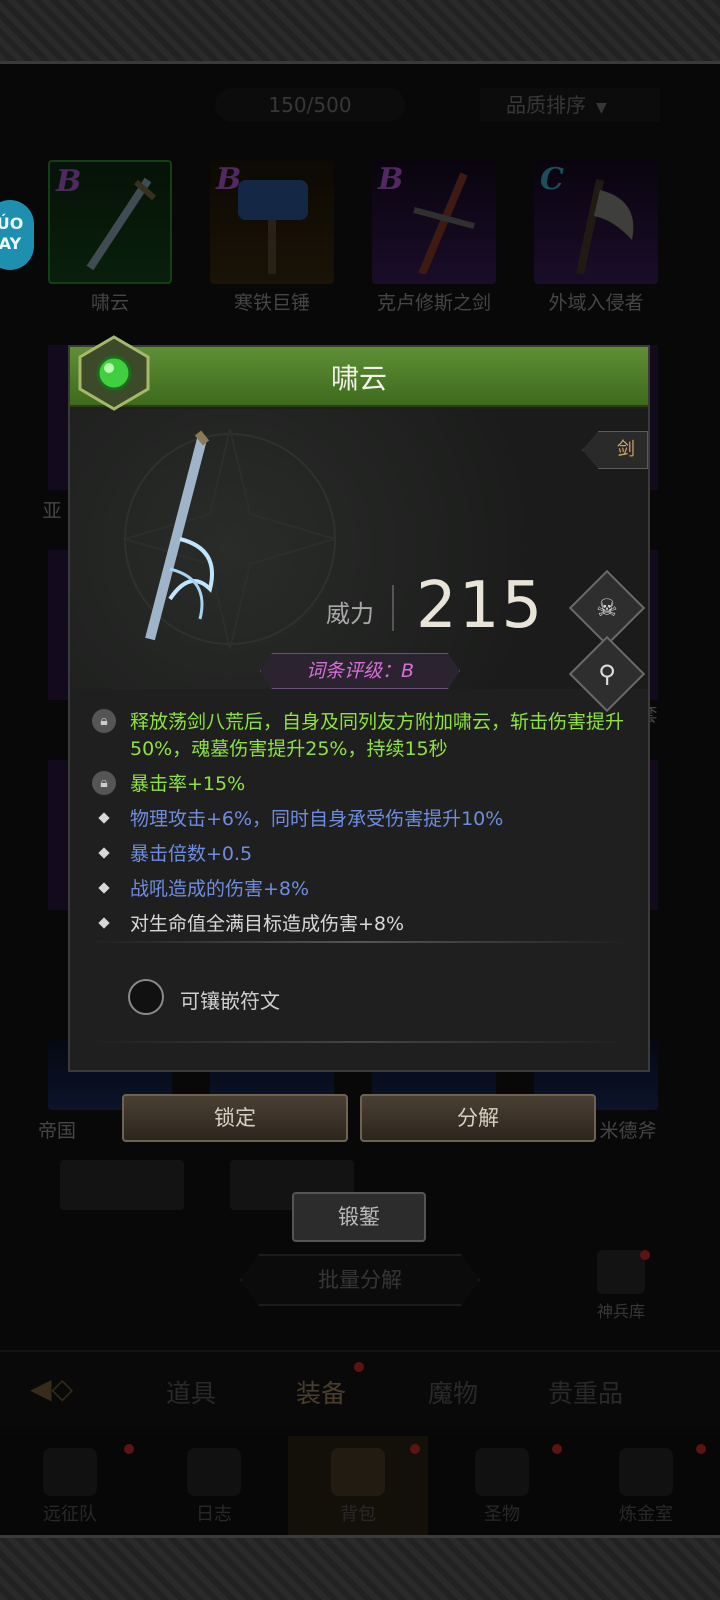  I want to click on magnifier-icon: ⚲, so click(607, 674).